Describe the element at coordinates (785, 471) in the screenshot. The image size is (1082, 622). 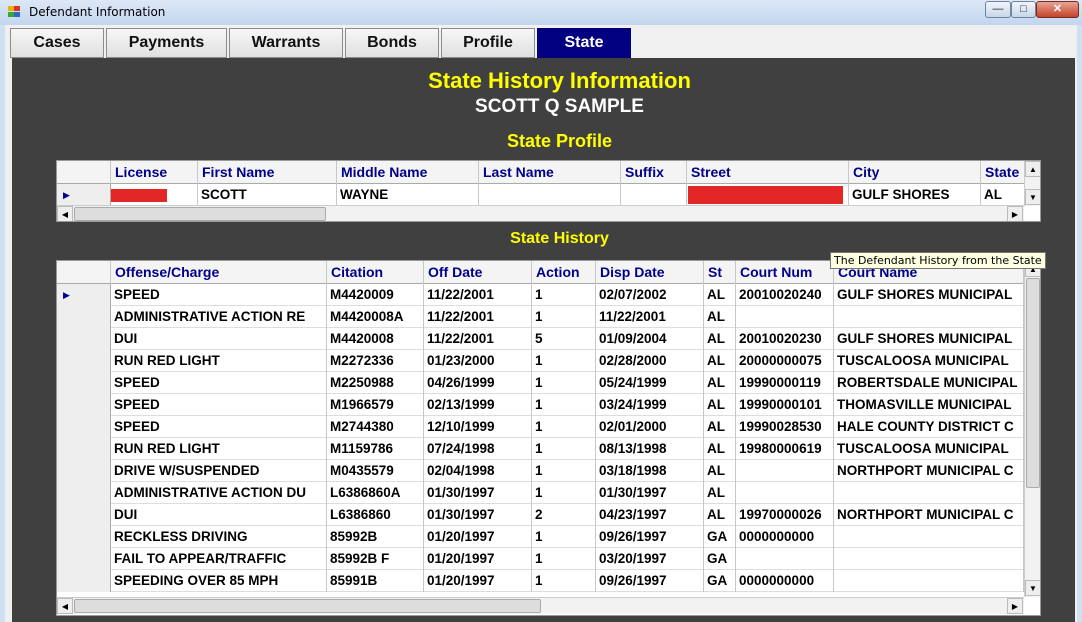
I see `cell-court-num` at that location.